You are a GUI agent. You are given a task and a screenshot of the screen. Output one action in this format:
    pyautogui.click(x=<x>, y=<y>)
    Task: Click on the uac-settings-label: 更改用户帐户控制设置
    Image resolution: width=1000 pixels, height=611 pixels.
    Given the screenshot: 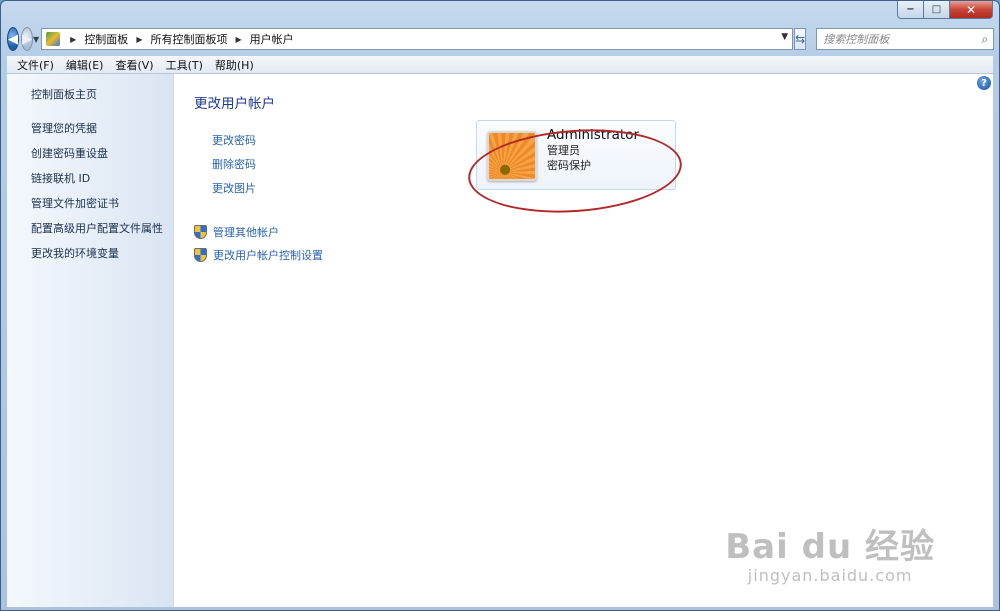 What is the action you would take?
    pyautogui.click(x=268, y=255)
    